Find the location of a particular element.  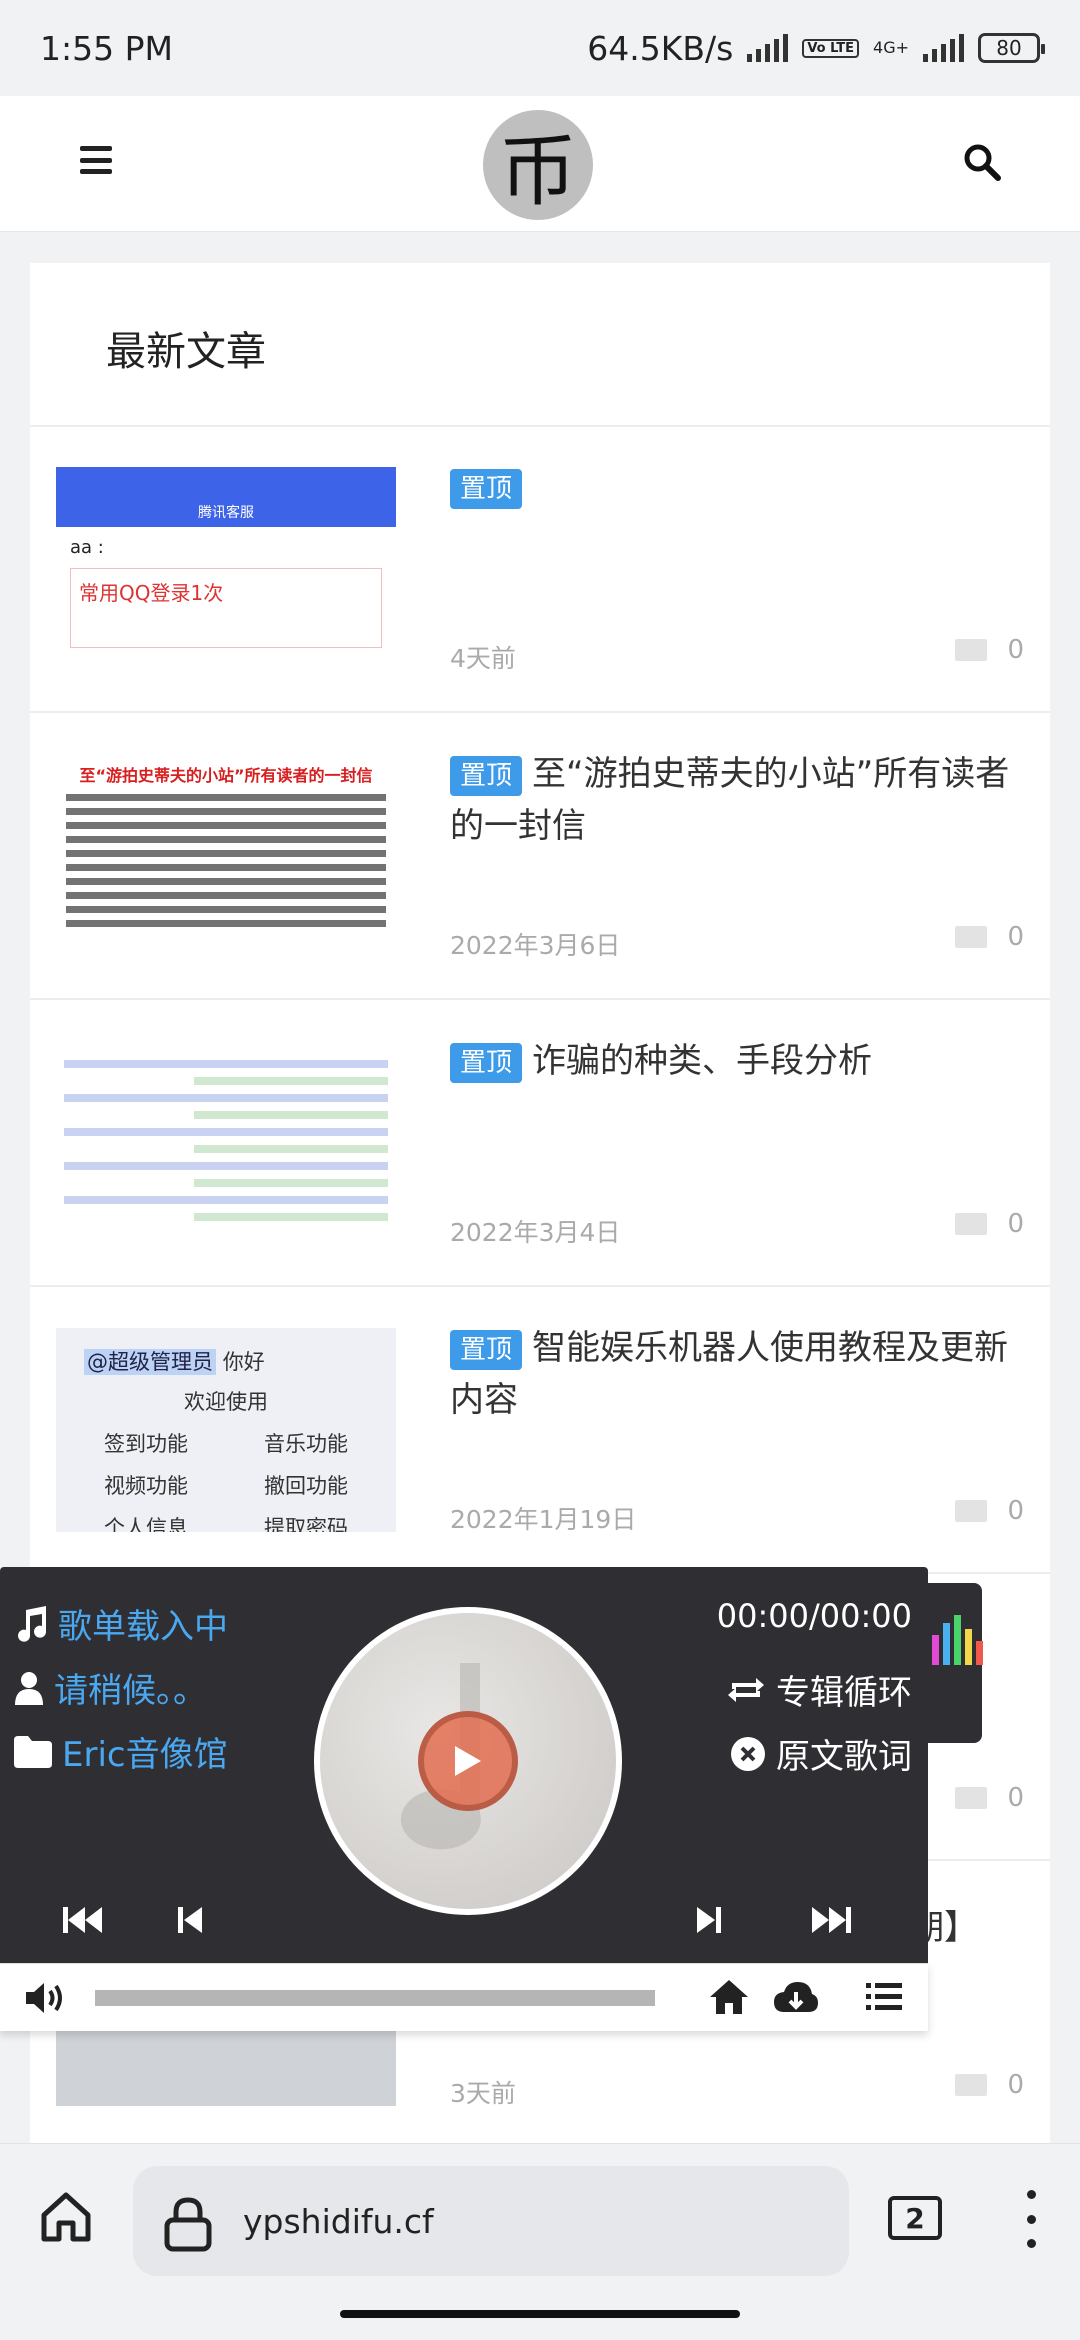

post-item: 腾讯客服 aa : 常用QQ登录1次 置顶 4天前 0 is located at coordinates (540, 570).